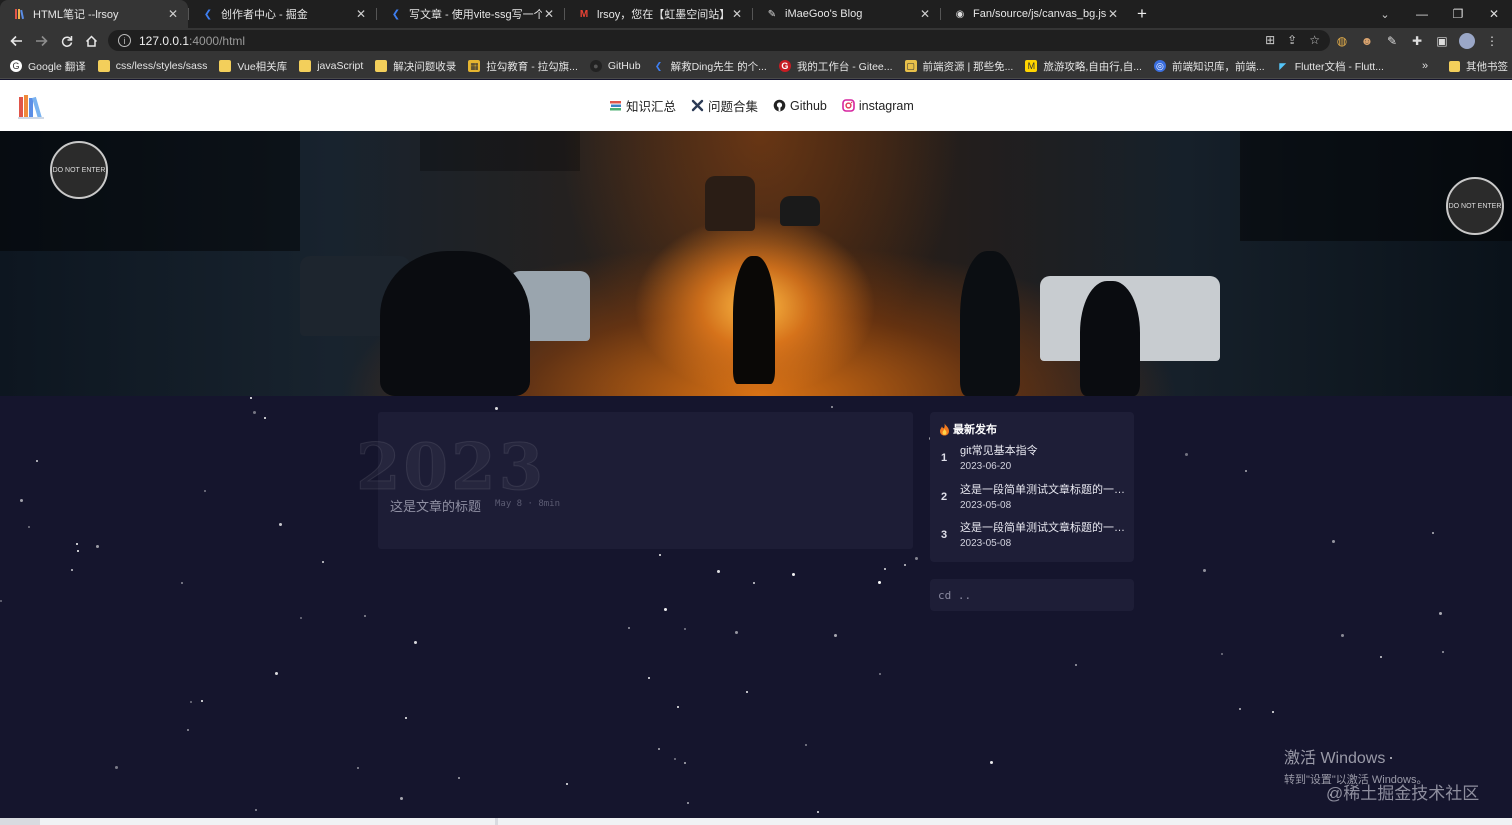 This screenshot has width=1512, height=825. Describe the element at coordinates (1442, 41) in the screenshot. I see `side-panel-icon: ▣` at that location.